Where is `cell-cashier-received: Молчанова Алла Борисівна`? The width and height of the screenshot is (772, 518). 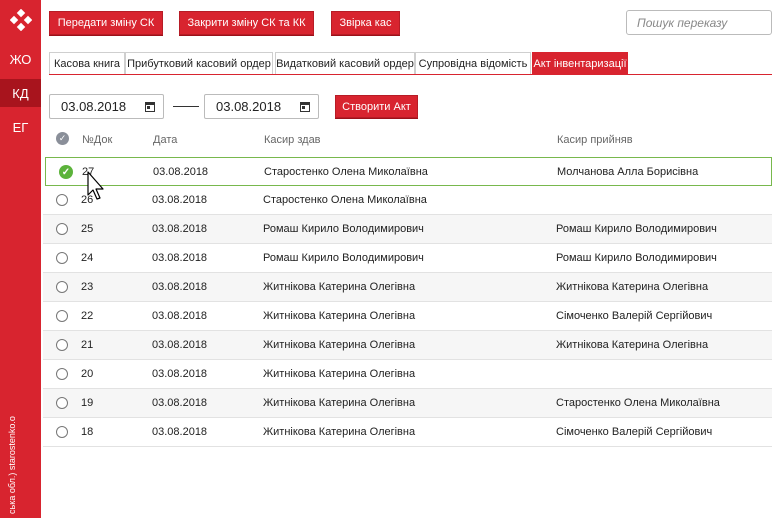 cell-cashier-received: Молчанова Алла Борисівна is located at coordinates (628, 172).